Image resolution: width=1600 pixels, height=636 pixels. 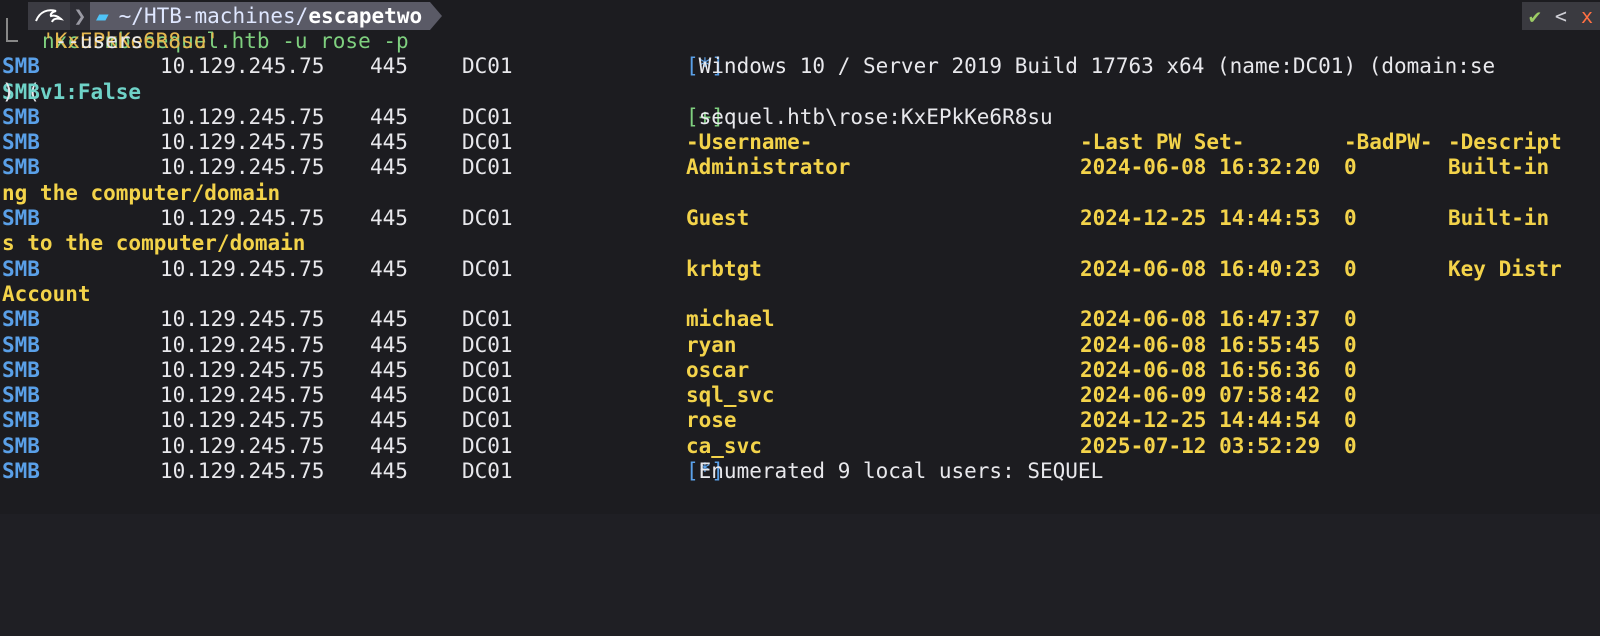 What do you see at coordinates (1200, 218) in the screenshot?
I see `last-pw-set: 2024-12-25 14:44:53` at bounding box center [1200, 218].